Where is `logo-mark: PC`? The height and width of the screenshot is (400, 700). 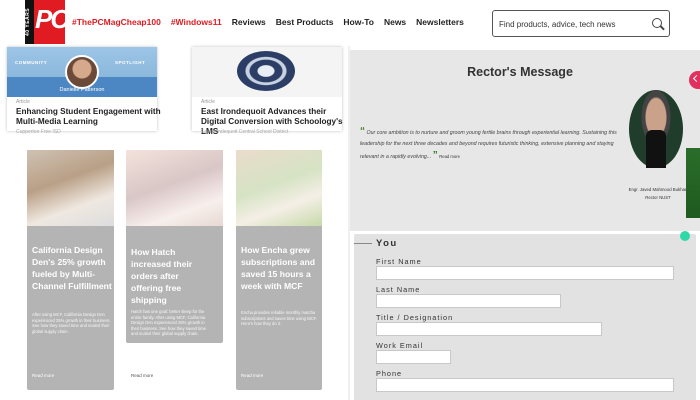
logo-mark: PC is located at coordinates (52, 19).